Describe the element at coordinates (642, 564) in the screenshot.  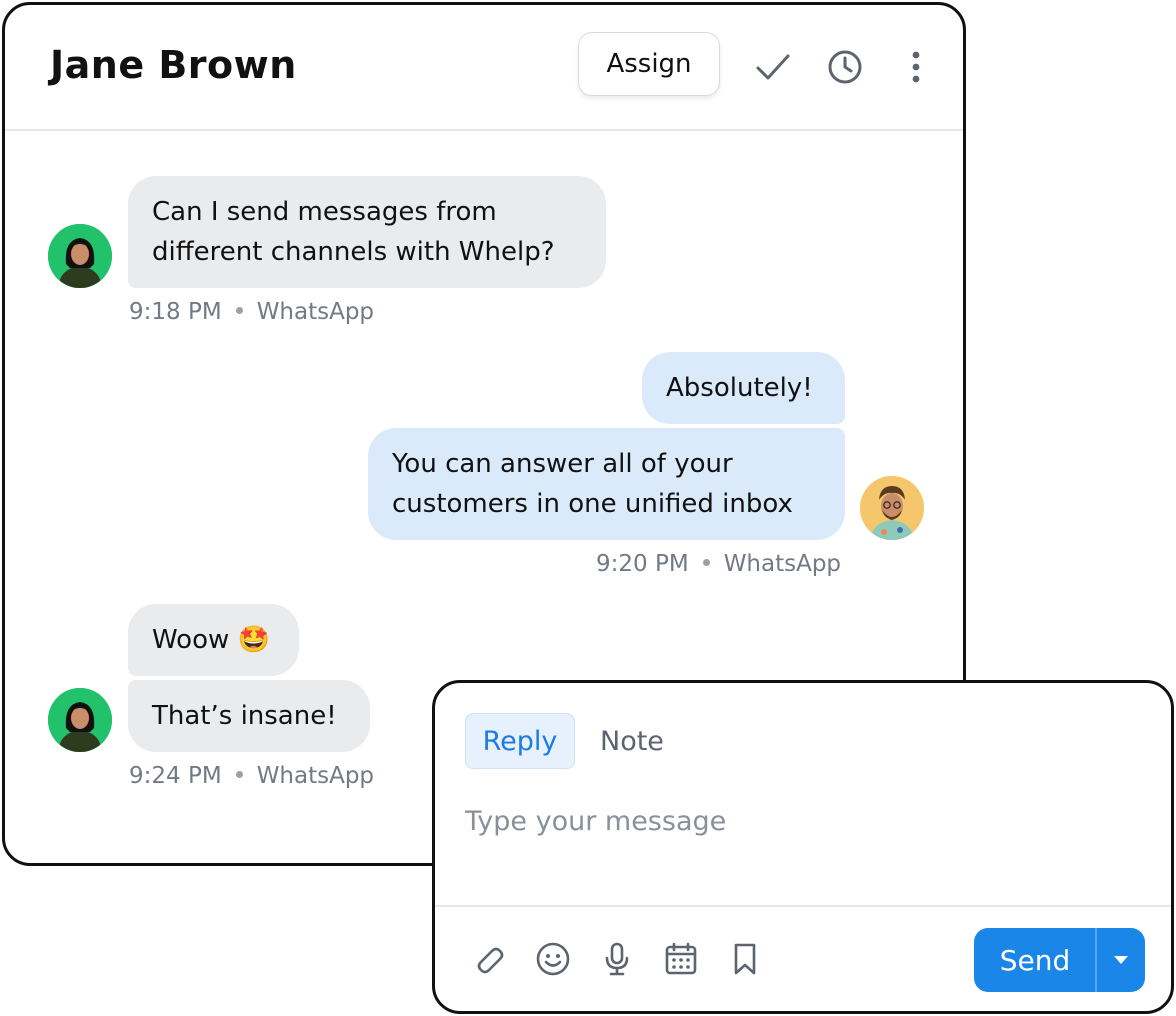
I see `message-time: 9:20 PM` at that location.